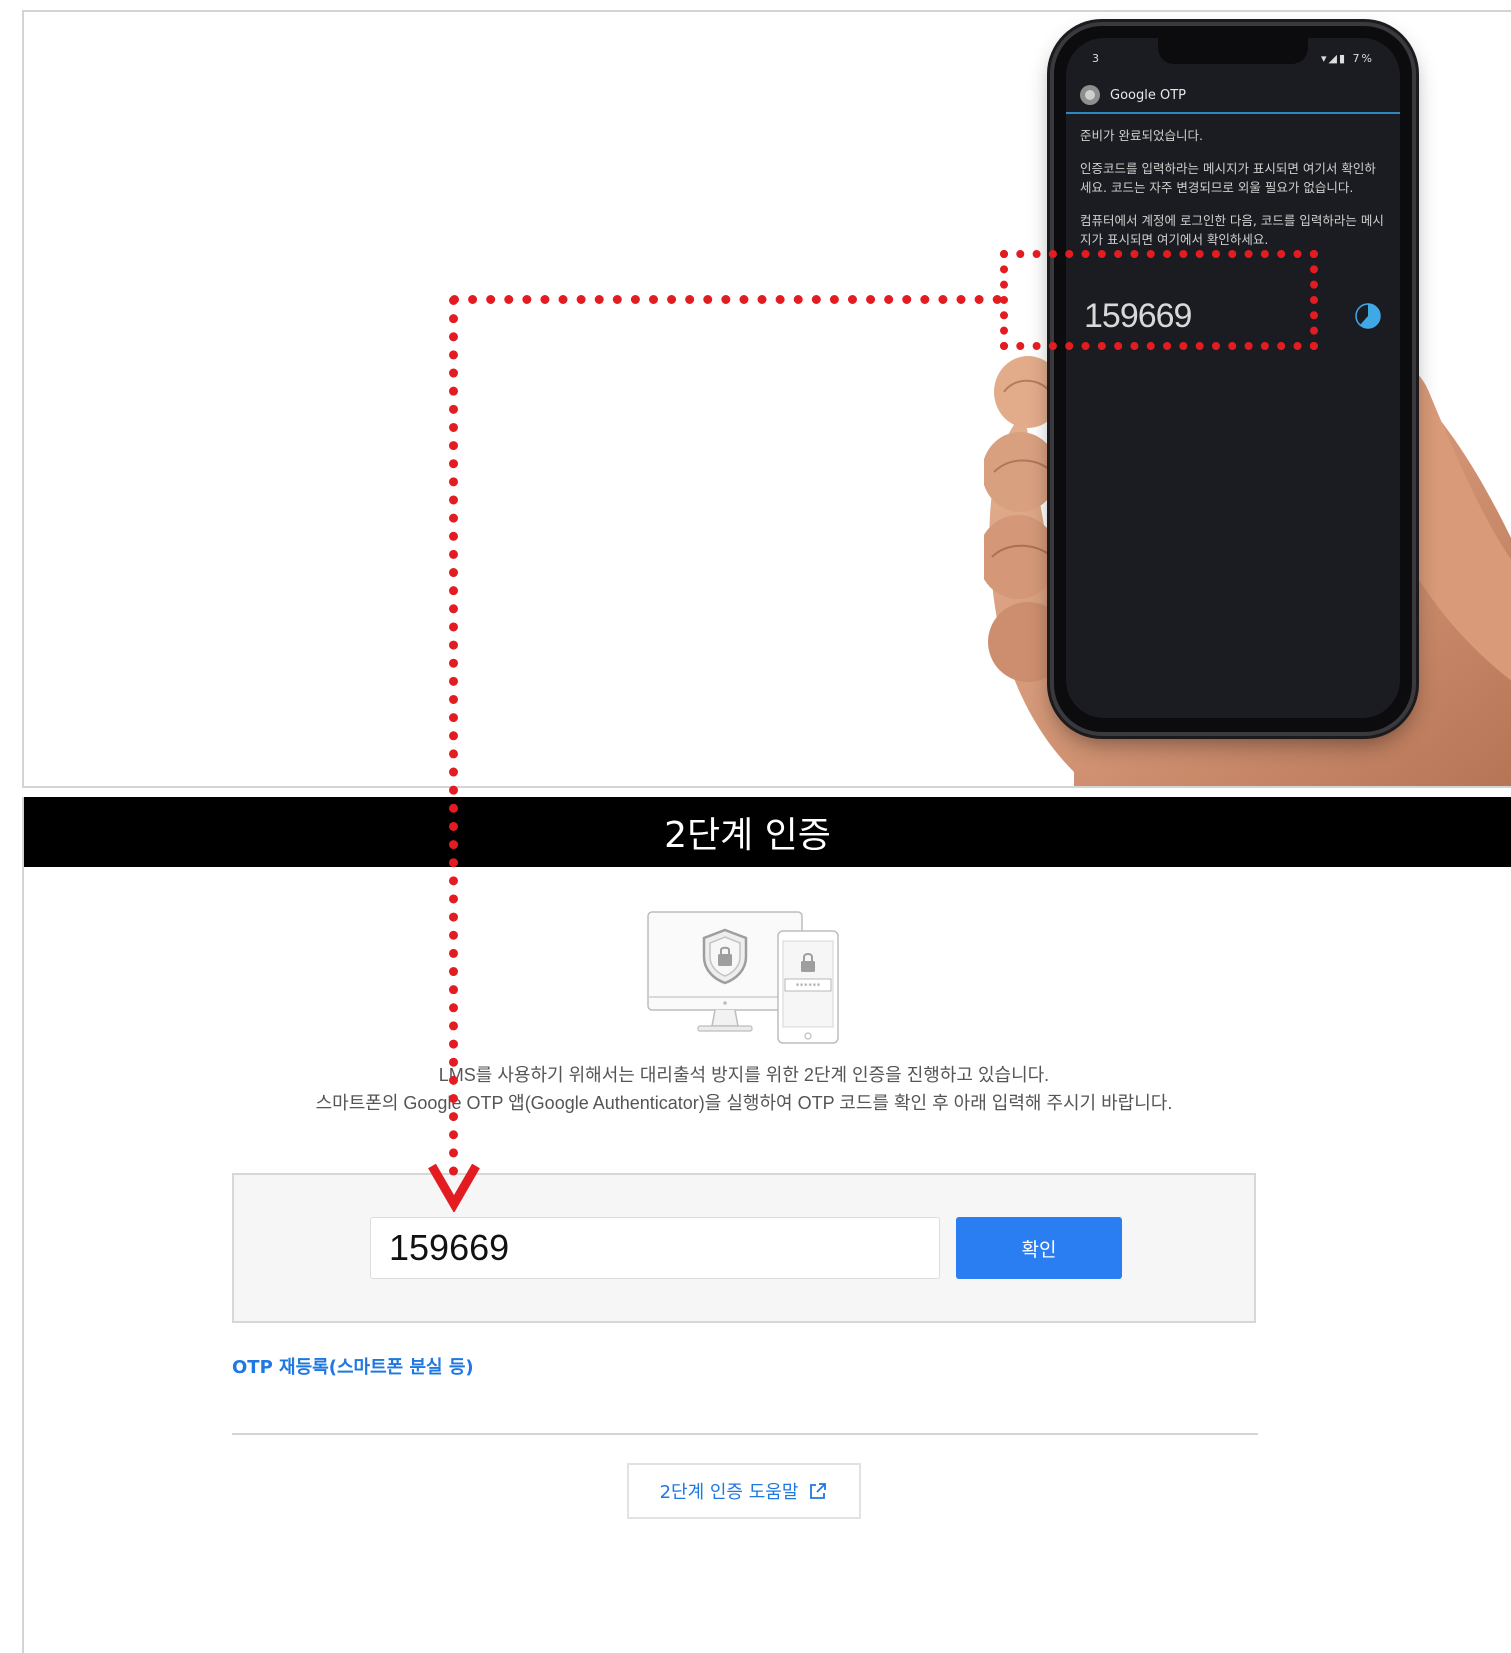 The width and height of the screenshot is (1511, 1653). I want to click on device-security-illustration: ******, so click(743, 977).